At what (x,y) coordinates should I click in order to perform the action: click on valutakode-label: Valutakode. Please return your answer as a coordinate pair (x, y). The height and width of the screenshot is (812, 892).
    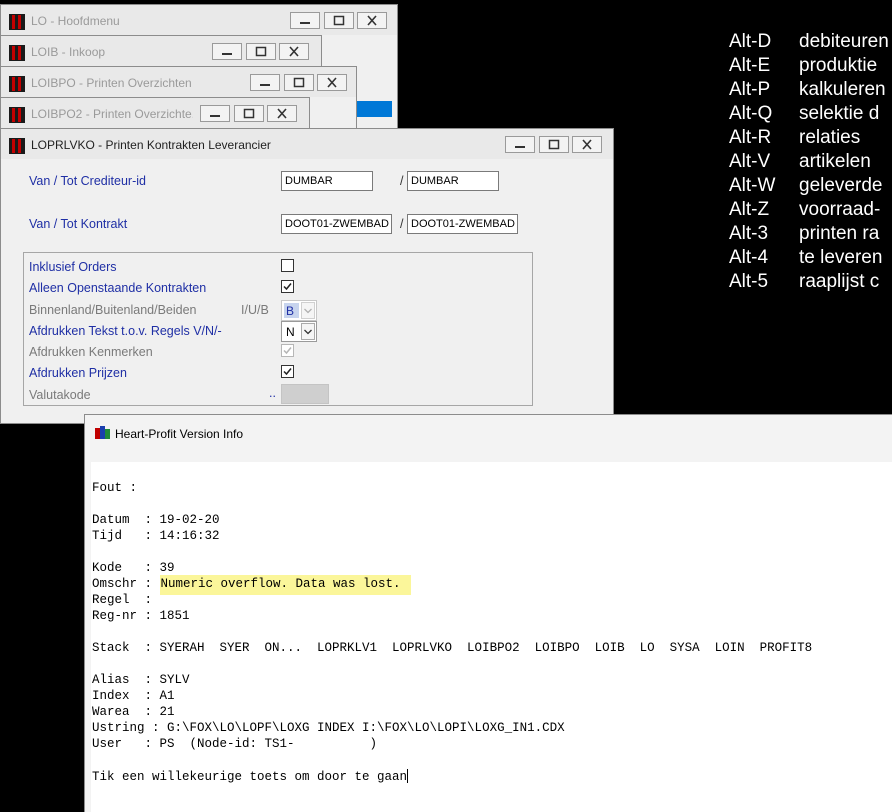
    Looking at the image, I should click on (60, 395).